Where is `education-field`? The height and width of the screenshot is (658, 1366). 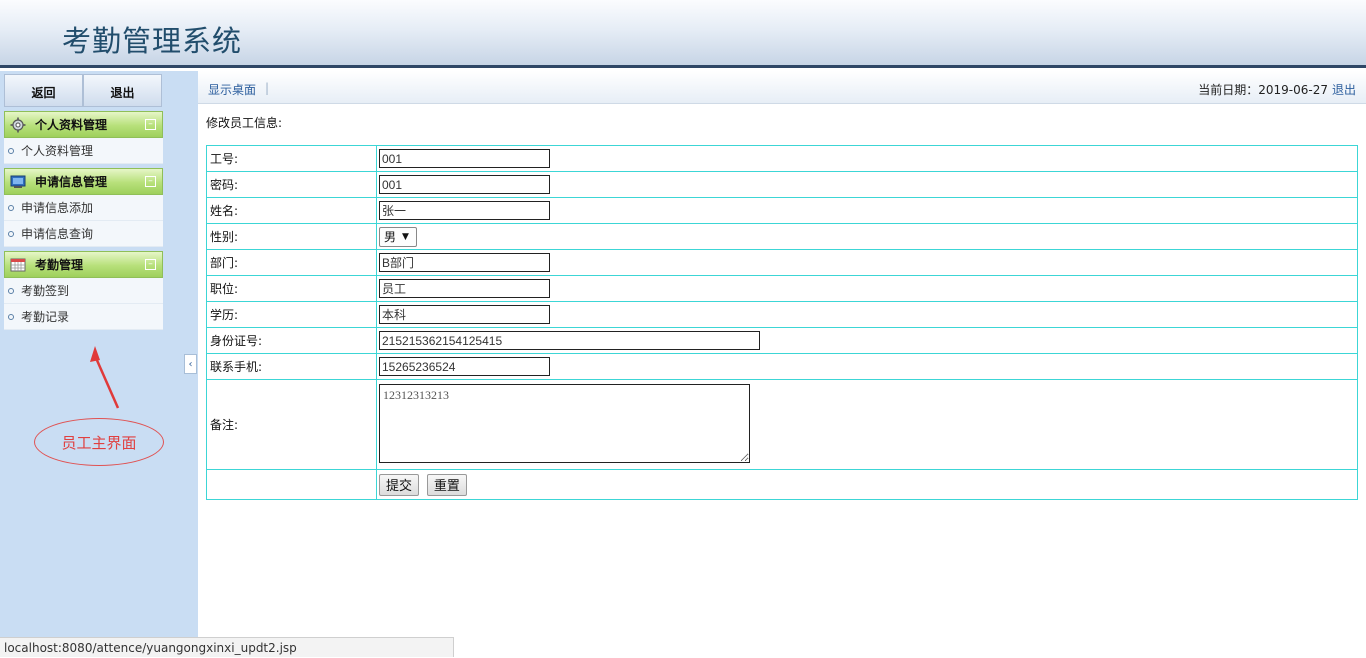 education-field is located at coordinates (464, 314).